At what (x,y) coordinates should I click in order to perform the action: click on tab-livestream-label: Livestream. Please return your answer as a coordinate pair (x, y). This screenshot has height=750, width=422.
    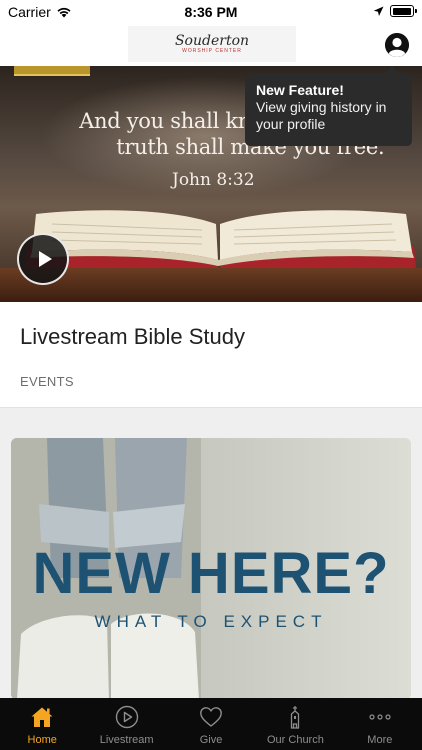
    Looking at the image, I should click on (126, 740).